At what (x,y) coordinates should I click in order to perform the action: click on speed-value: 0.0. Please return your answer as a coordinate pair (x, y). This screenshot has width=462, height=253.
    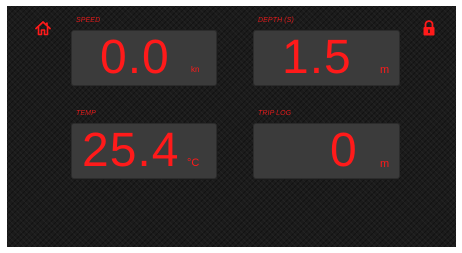
    Looking at the image, I should click on (135, 57).